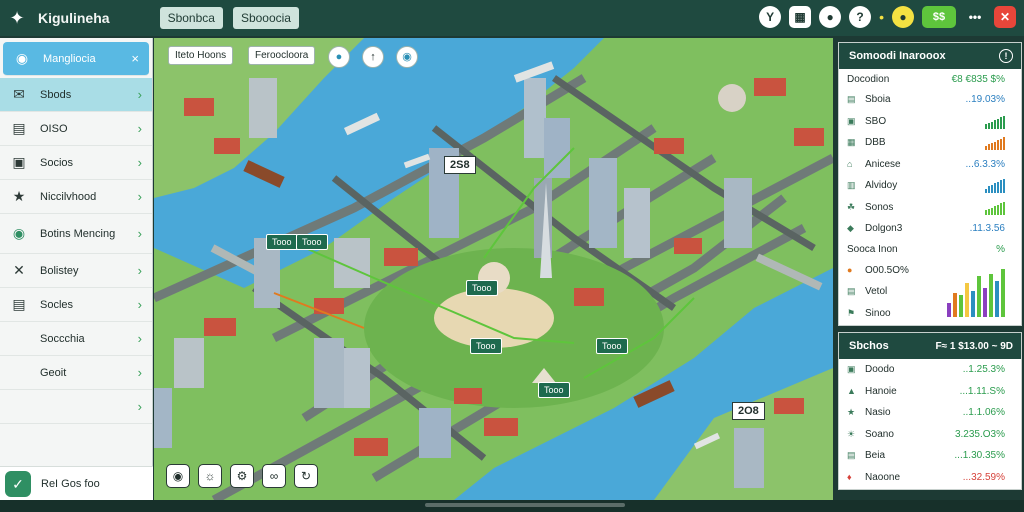  What do you see at coordinates (800, 17) in the screenshot?
I see `calendar-icon: ▦` at bounding box center [800, 17].